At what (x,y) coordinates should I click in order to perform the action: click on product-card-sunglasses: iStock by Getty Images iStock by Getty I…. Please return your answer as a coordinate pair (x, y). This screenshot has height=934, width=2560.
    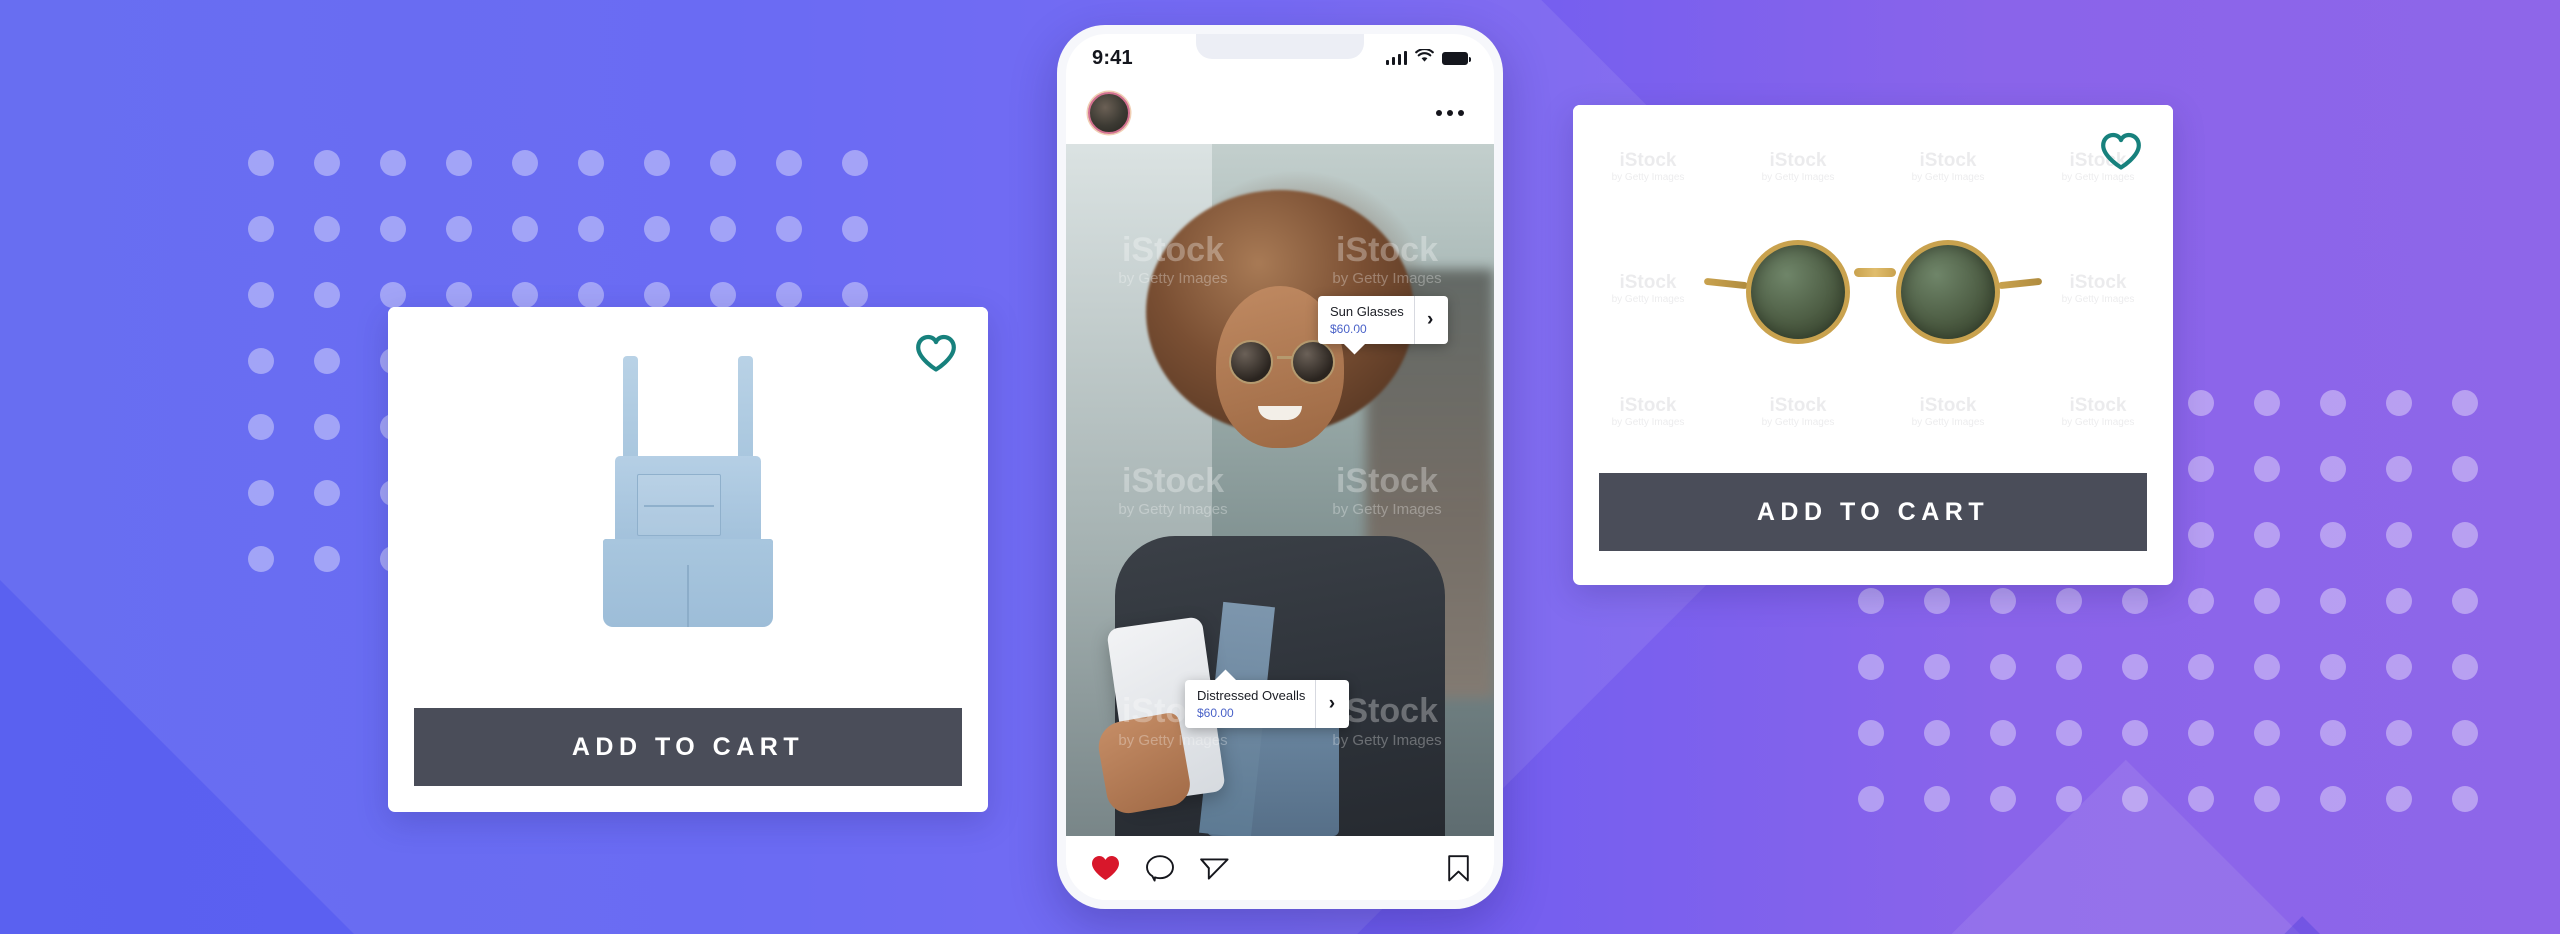
    Looking at the image, I should click on (1873, 345).